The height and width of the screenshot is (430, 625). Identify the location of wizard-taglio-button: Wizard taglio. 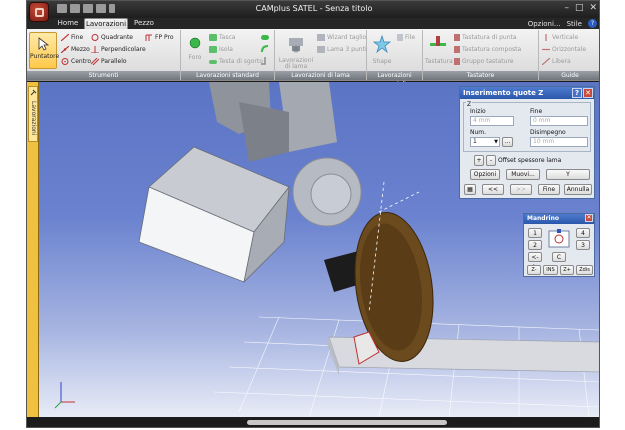
(341, 37).